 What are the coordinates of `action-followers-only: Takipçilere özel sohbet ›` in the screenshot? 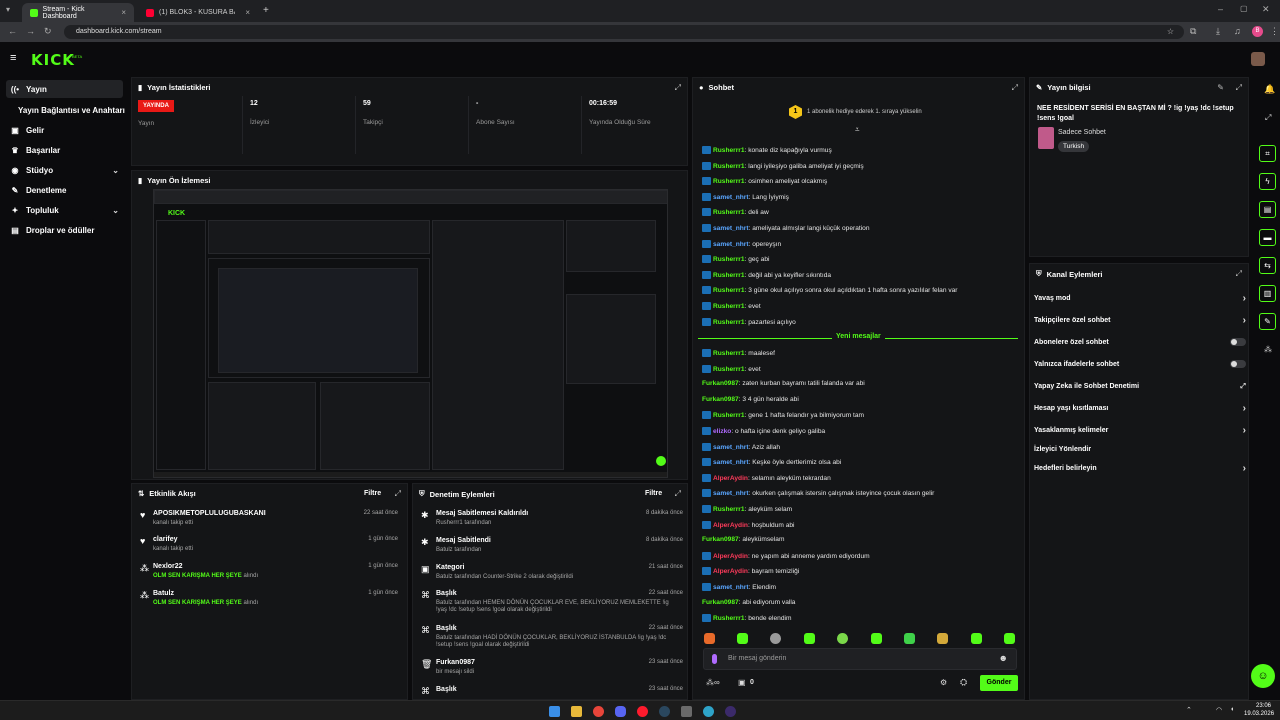 It's located at (1140, 320).